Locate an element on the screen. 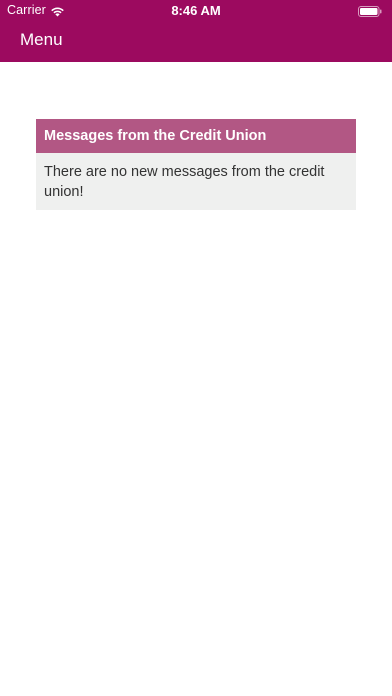  status-time: 8:46 AM is located at coordinates (196, 10).